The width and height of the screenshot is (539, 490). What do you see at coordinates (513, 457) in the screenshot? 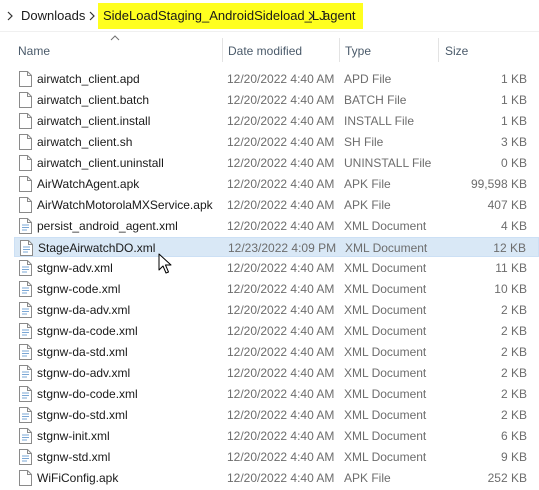
I see `file-size: 9 KB` at bounding box center [513, 457].